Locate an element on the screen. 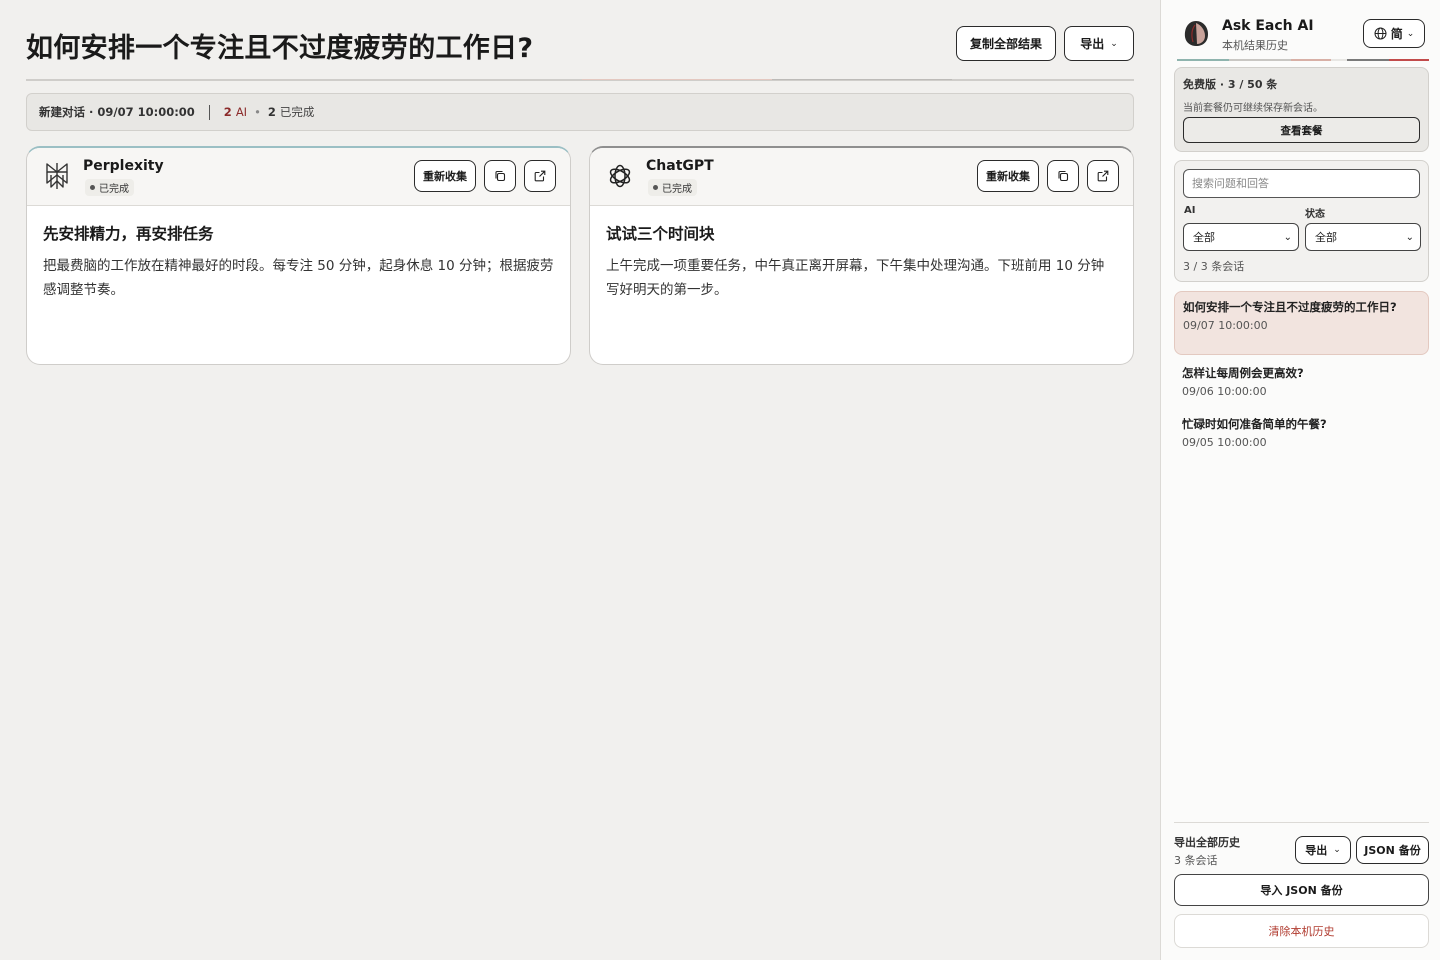 The image size is (1440, 960). perplexity-logo-icon is located at coordinates (57, 176).